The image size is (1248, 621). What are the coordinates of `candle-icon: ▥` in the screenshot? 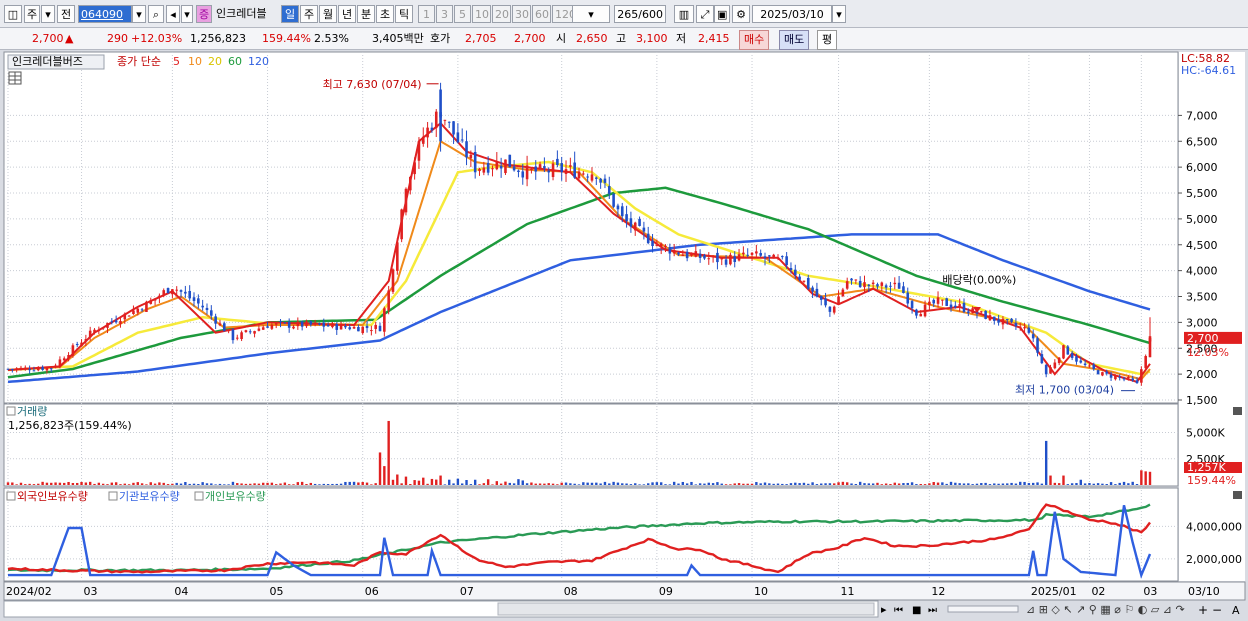 It's located at (684, 14).